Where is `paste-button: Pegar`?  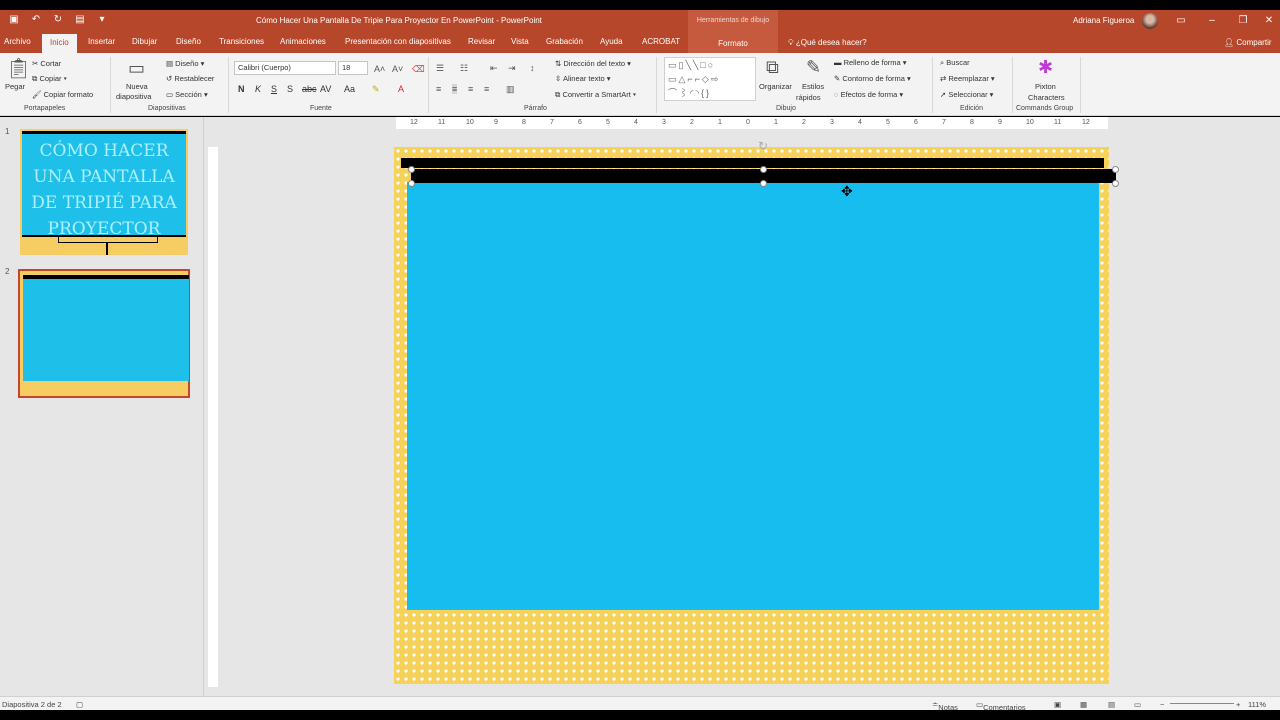 paste-button: Pegar is located at coordinates (15, 86).